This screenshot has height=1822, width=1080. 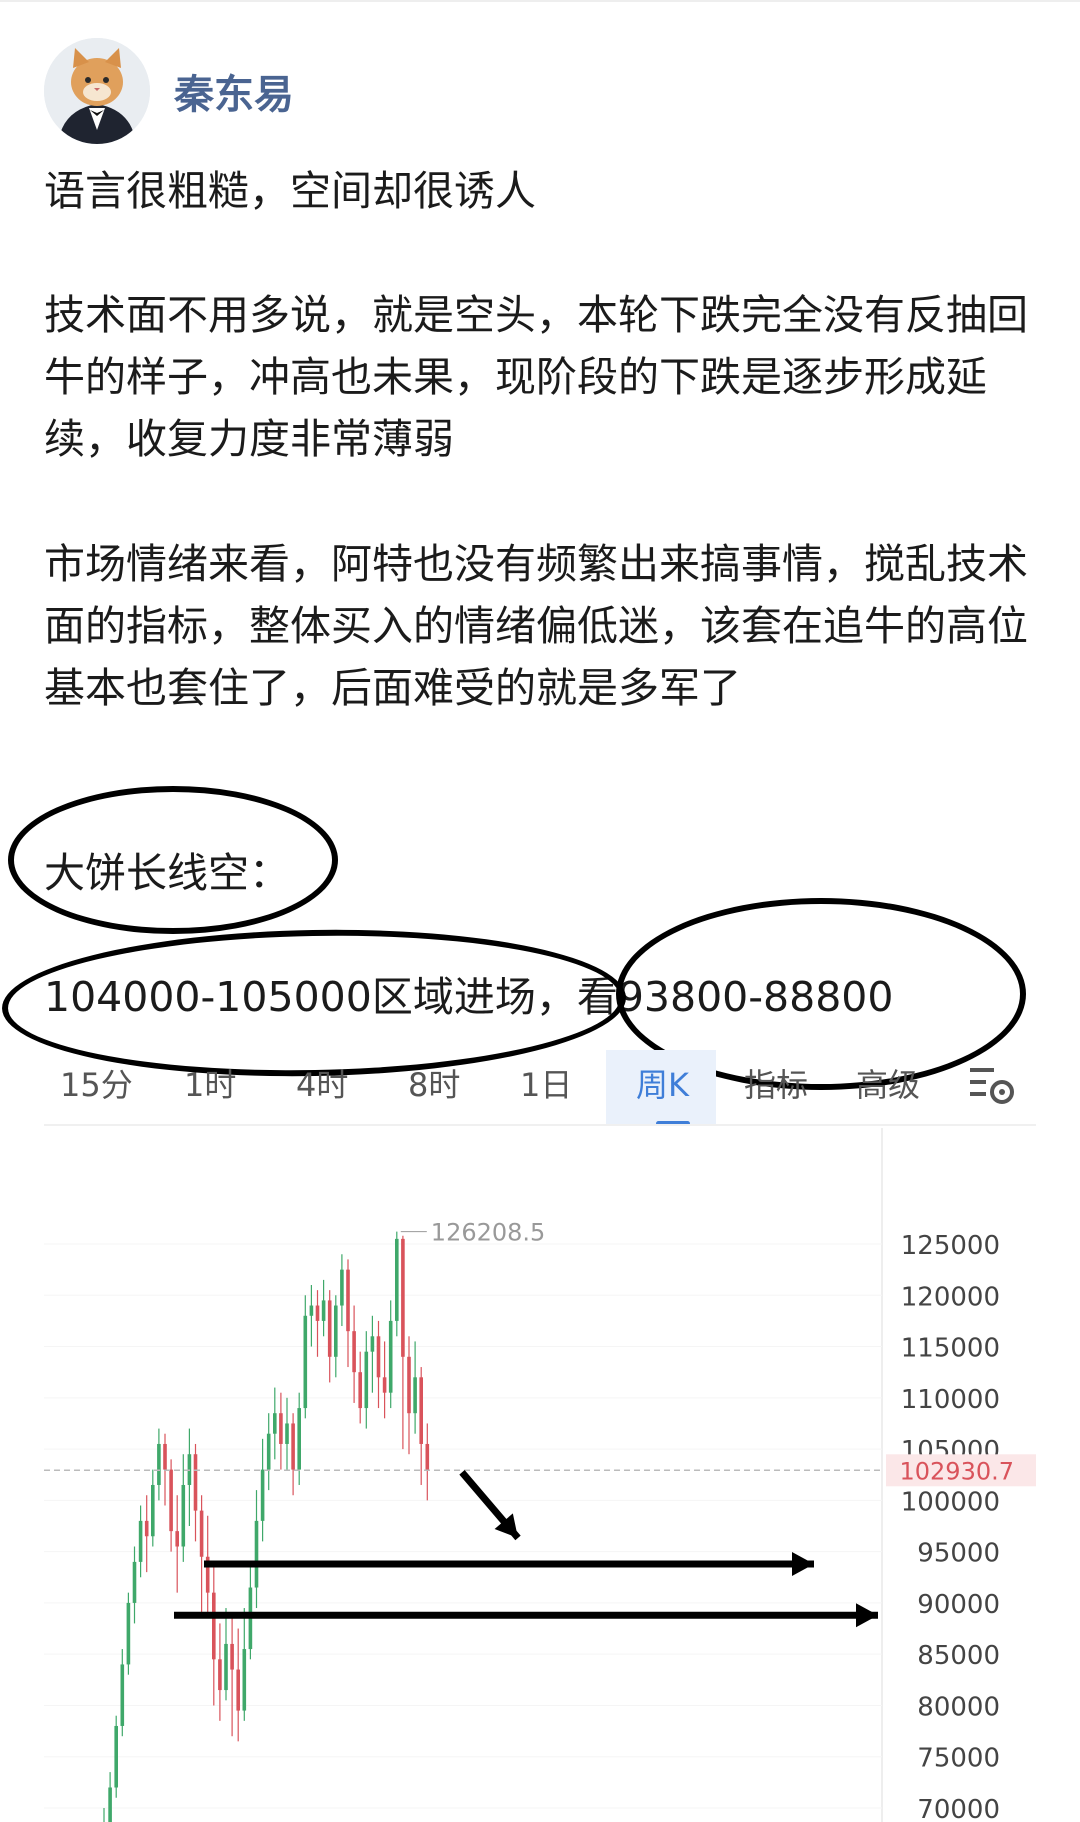 What do you see at coordinates (950, 1349) in the screenshot?
I see `y-tick-label: 115000` at bounding box center [950, 1349].